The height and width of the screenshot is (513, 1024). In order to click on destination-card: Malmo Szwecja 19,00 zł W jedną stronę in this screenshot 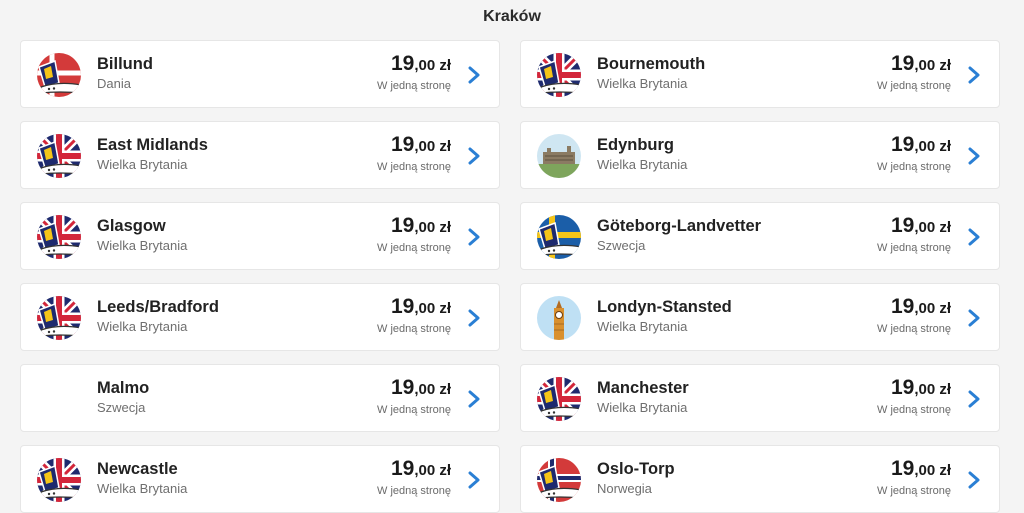, I will do `click(260, 398)`.